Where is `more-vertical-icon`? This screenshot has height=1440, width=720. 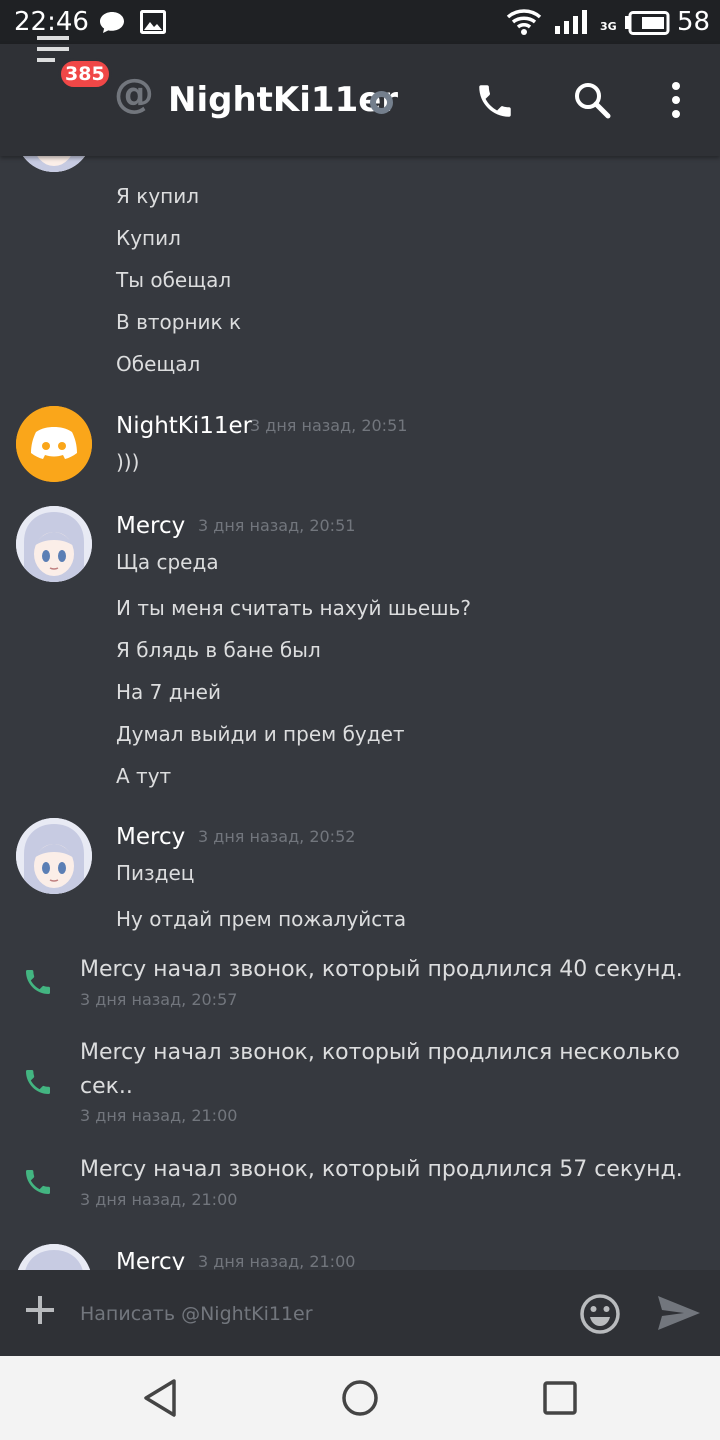
more-vertical-icon is located at coordinates (676, 100).